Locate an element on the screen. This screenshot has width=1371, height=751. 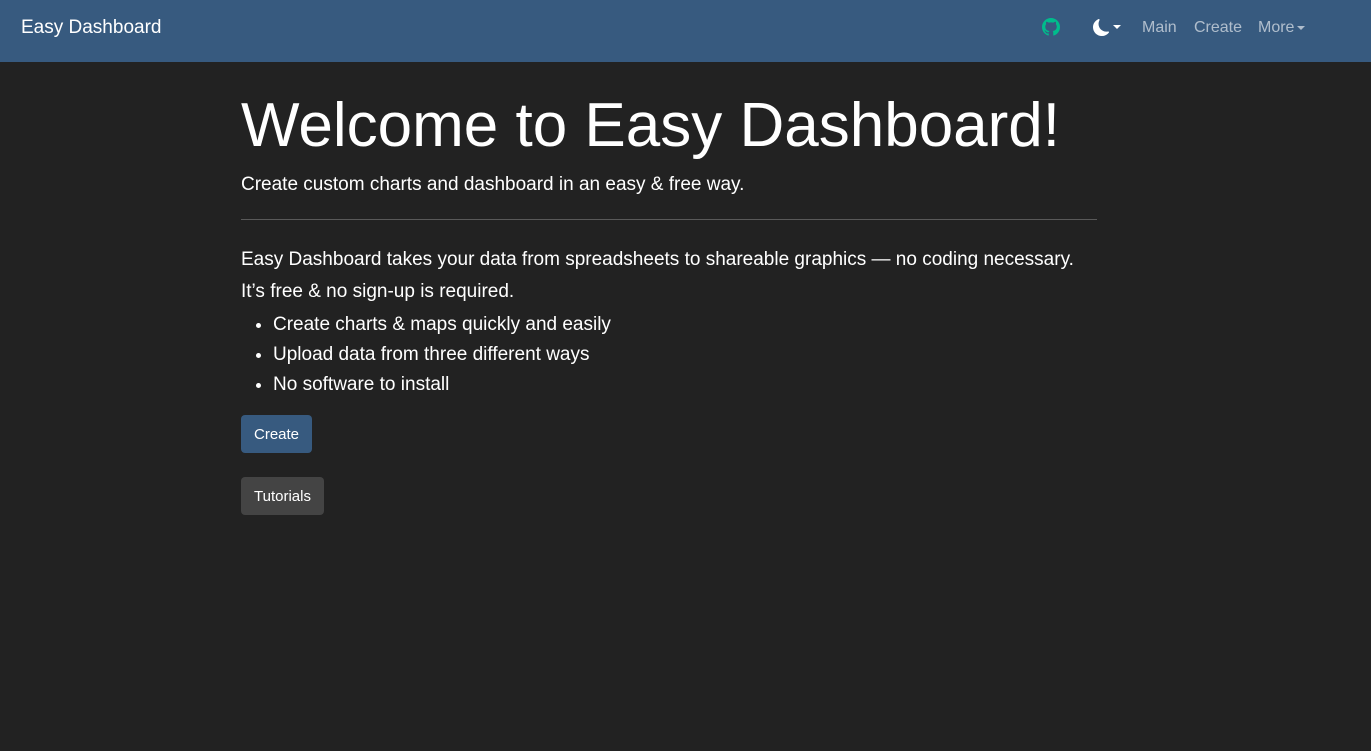
nav-dropdown-more: More is located at coordinates (1282, 28).